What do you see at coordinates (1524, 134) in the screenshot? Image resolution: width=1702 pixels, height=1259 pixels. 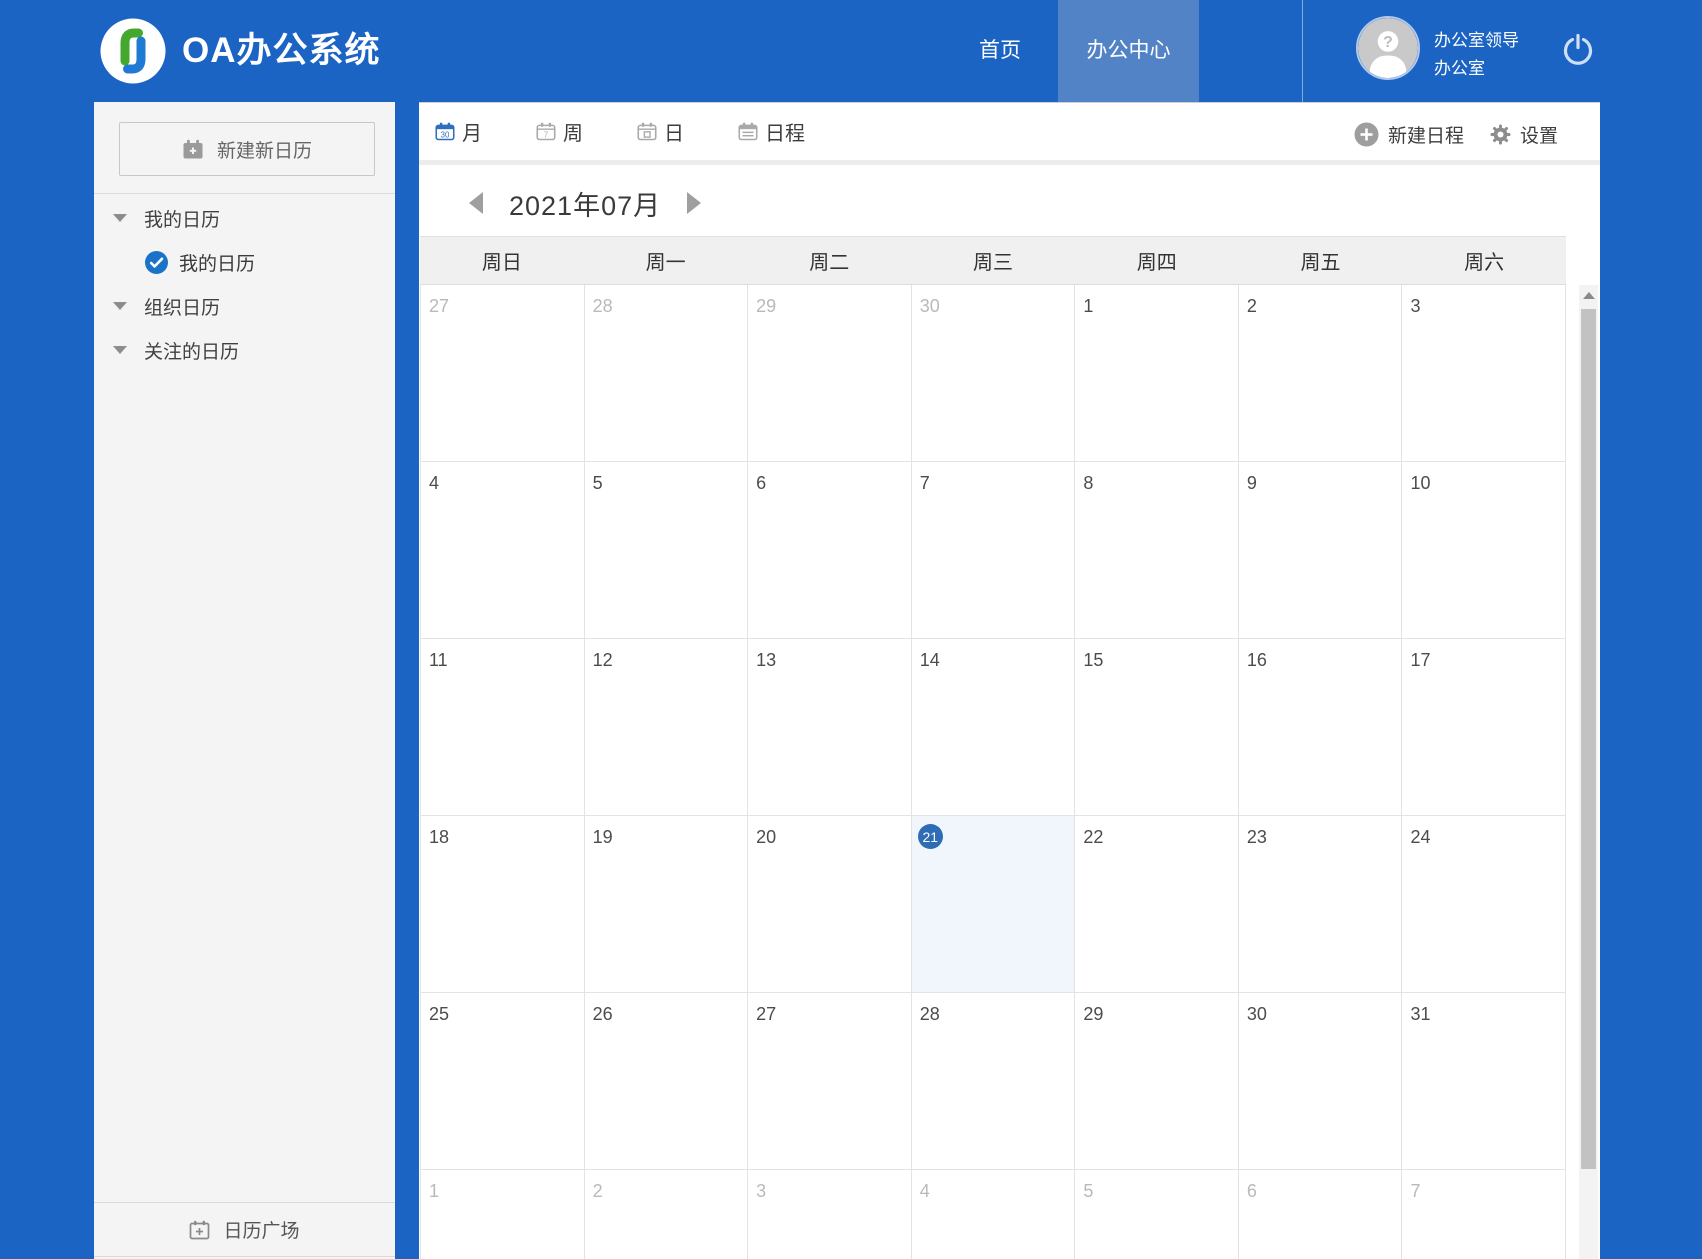 I see `settings-button: 设置` at bounding box center [1524, 134].